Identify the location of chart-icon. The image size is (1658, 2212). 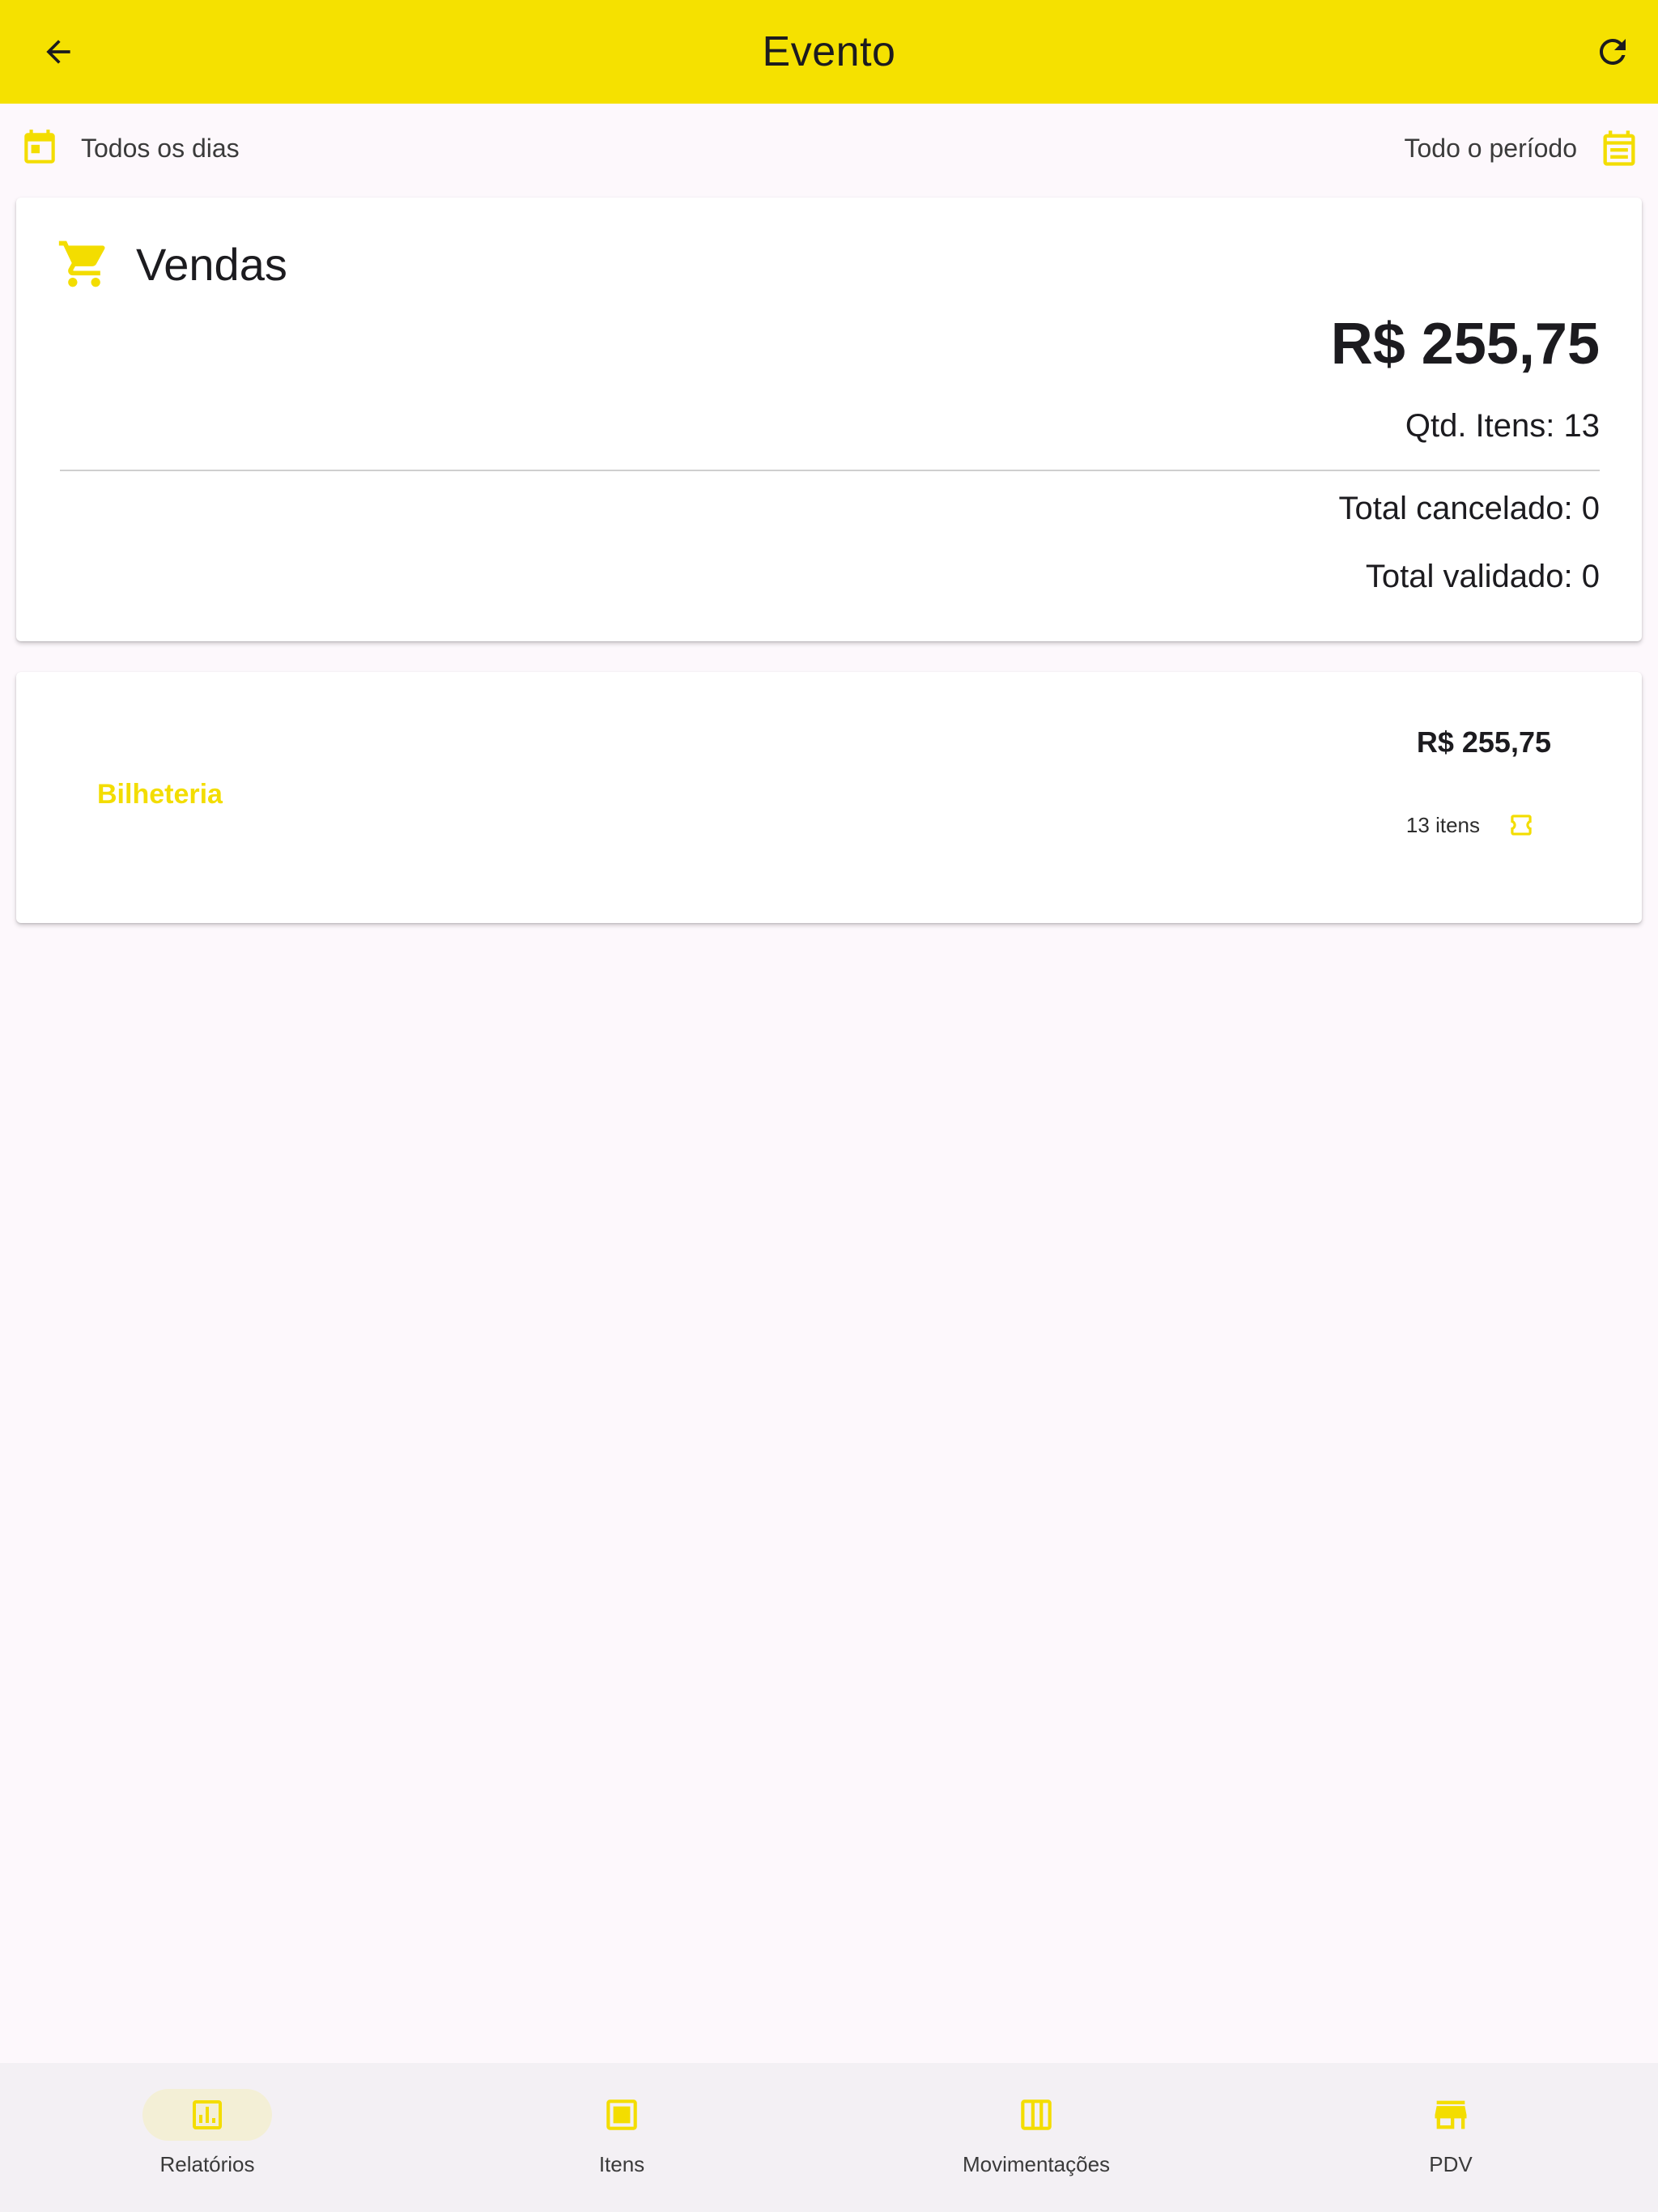
(207, 2115).